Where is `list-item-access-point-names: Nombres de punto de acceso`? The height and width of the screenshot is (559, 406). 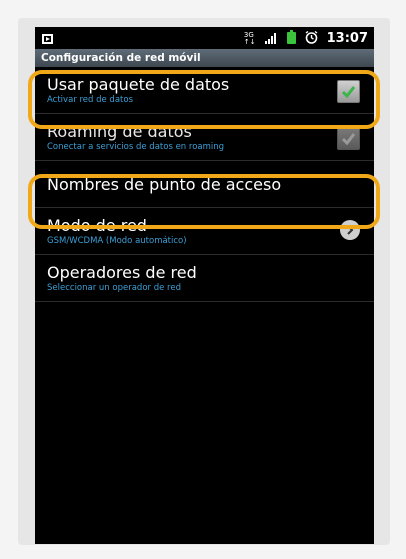 list-item-access-point-names: Nombres de punto de acceso is located at coordinates (204, 184).